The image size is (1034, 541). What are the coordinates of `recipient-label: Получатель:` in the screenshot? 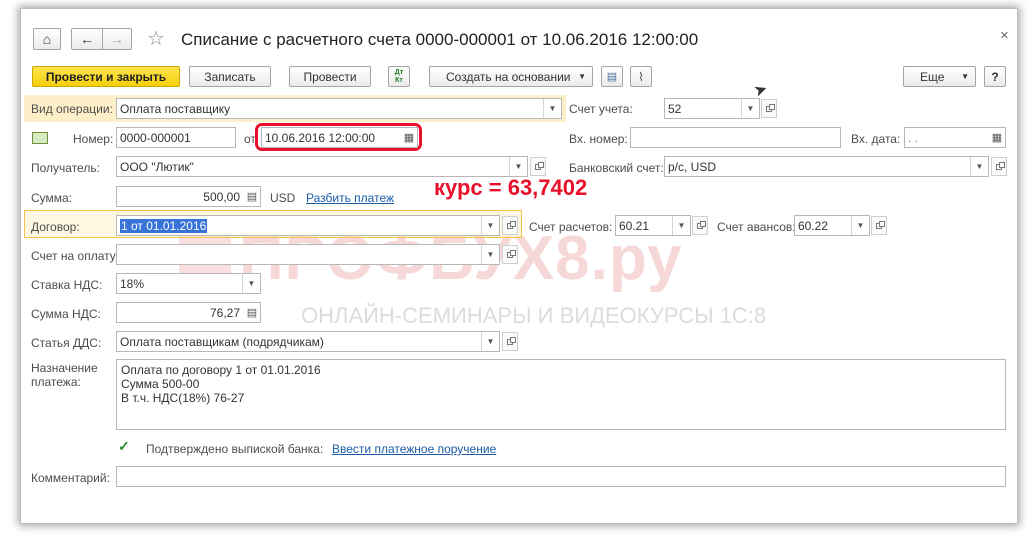 It's located at (65, 168).